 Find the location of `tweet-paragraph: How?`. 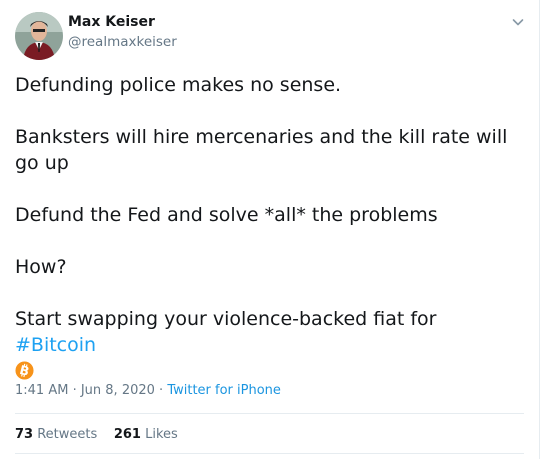

tweet-paragraph: How? is located at coordinates (41, 267).